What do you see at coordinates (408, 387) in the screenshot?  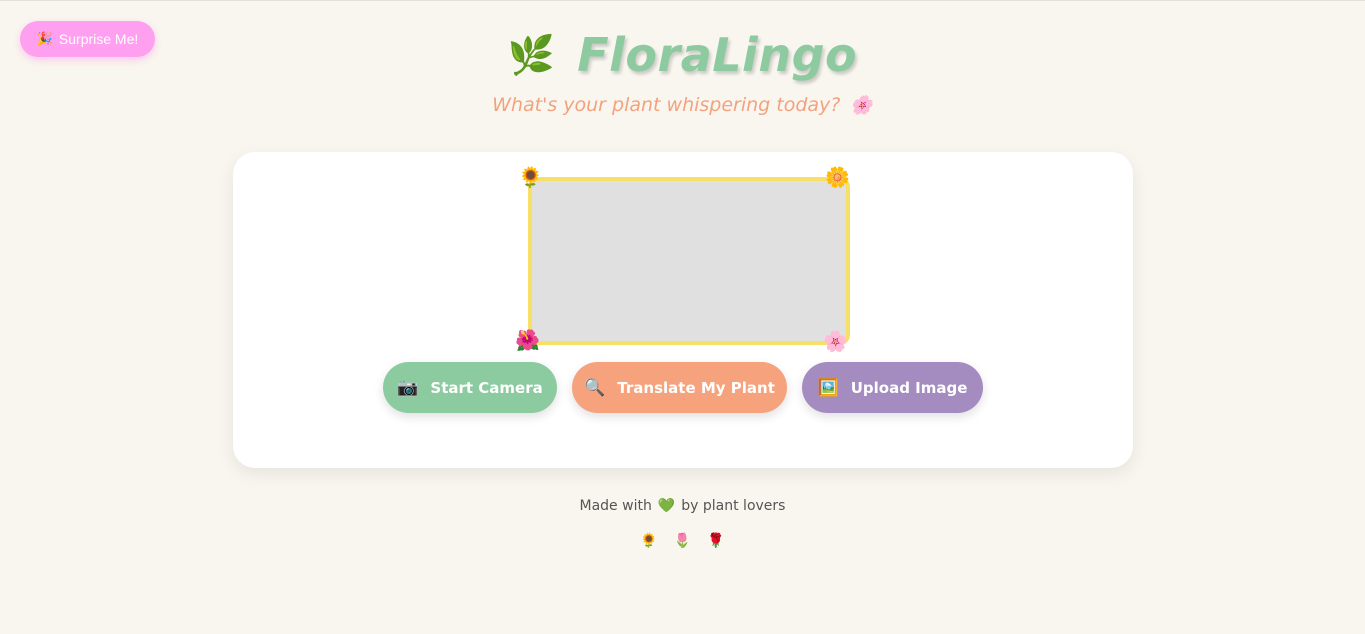 I see `camera-icon: 📷` at bounding box center [408, 387].